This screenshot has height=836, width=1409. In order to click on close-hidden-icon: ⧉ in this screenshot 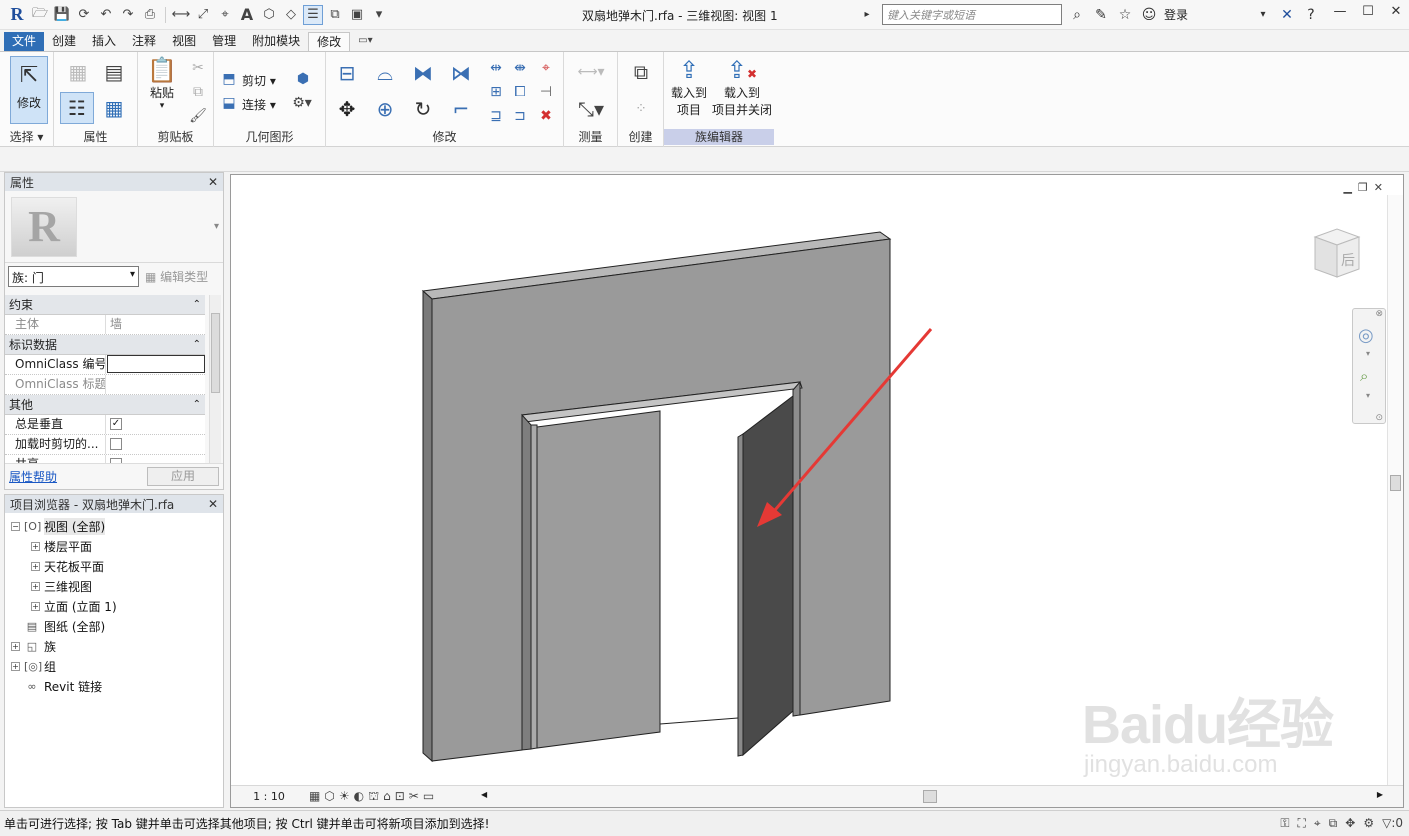, I will do `click(335, 15)`.